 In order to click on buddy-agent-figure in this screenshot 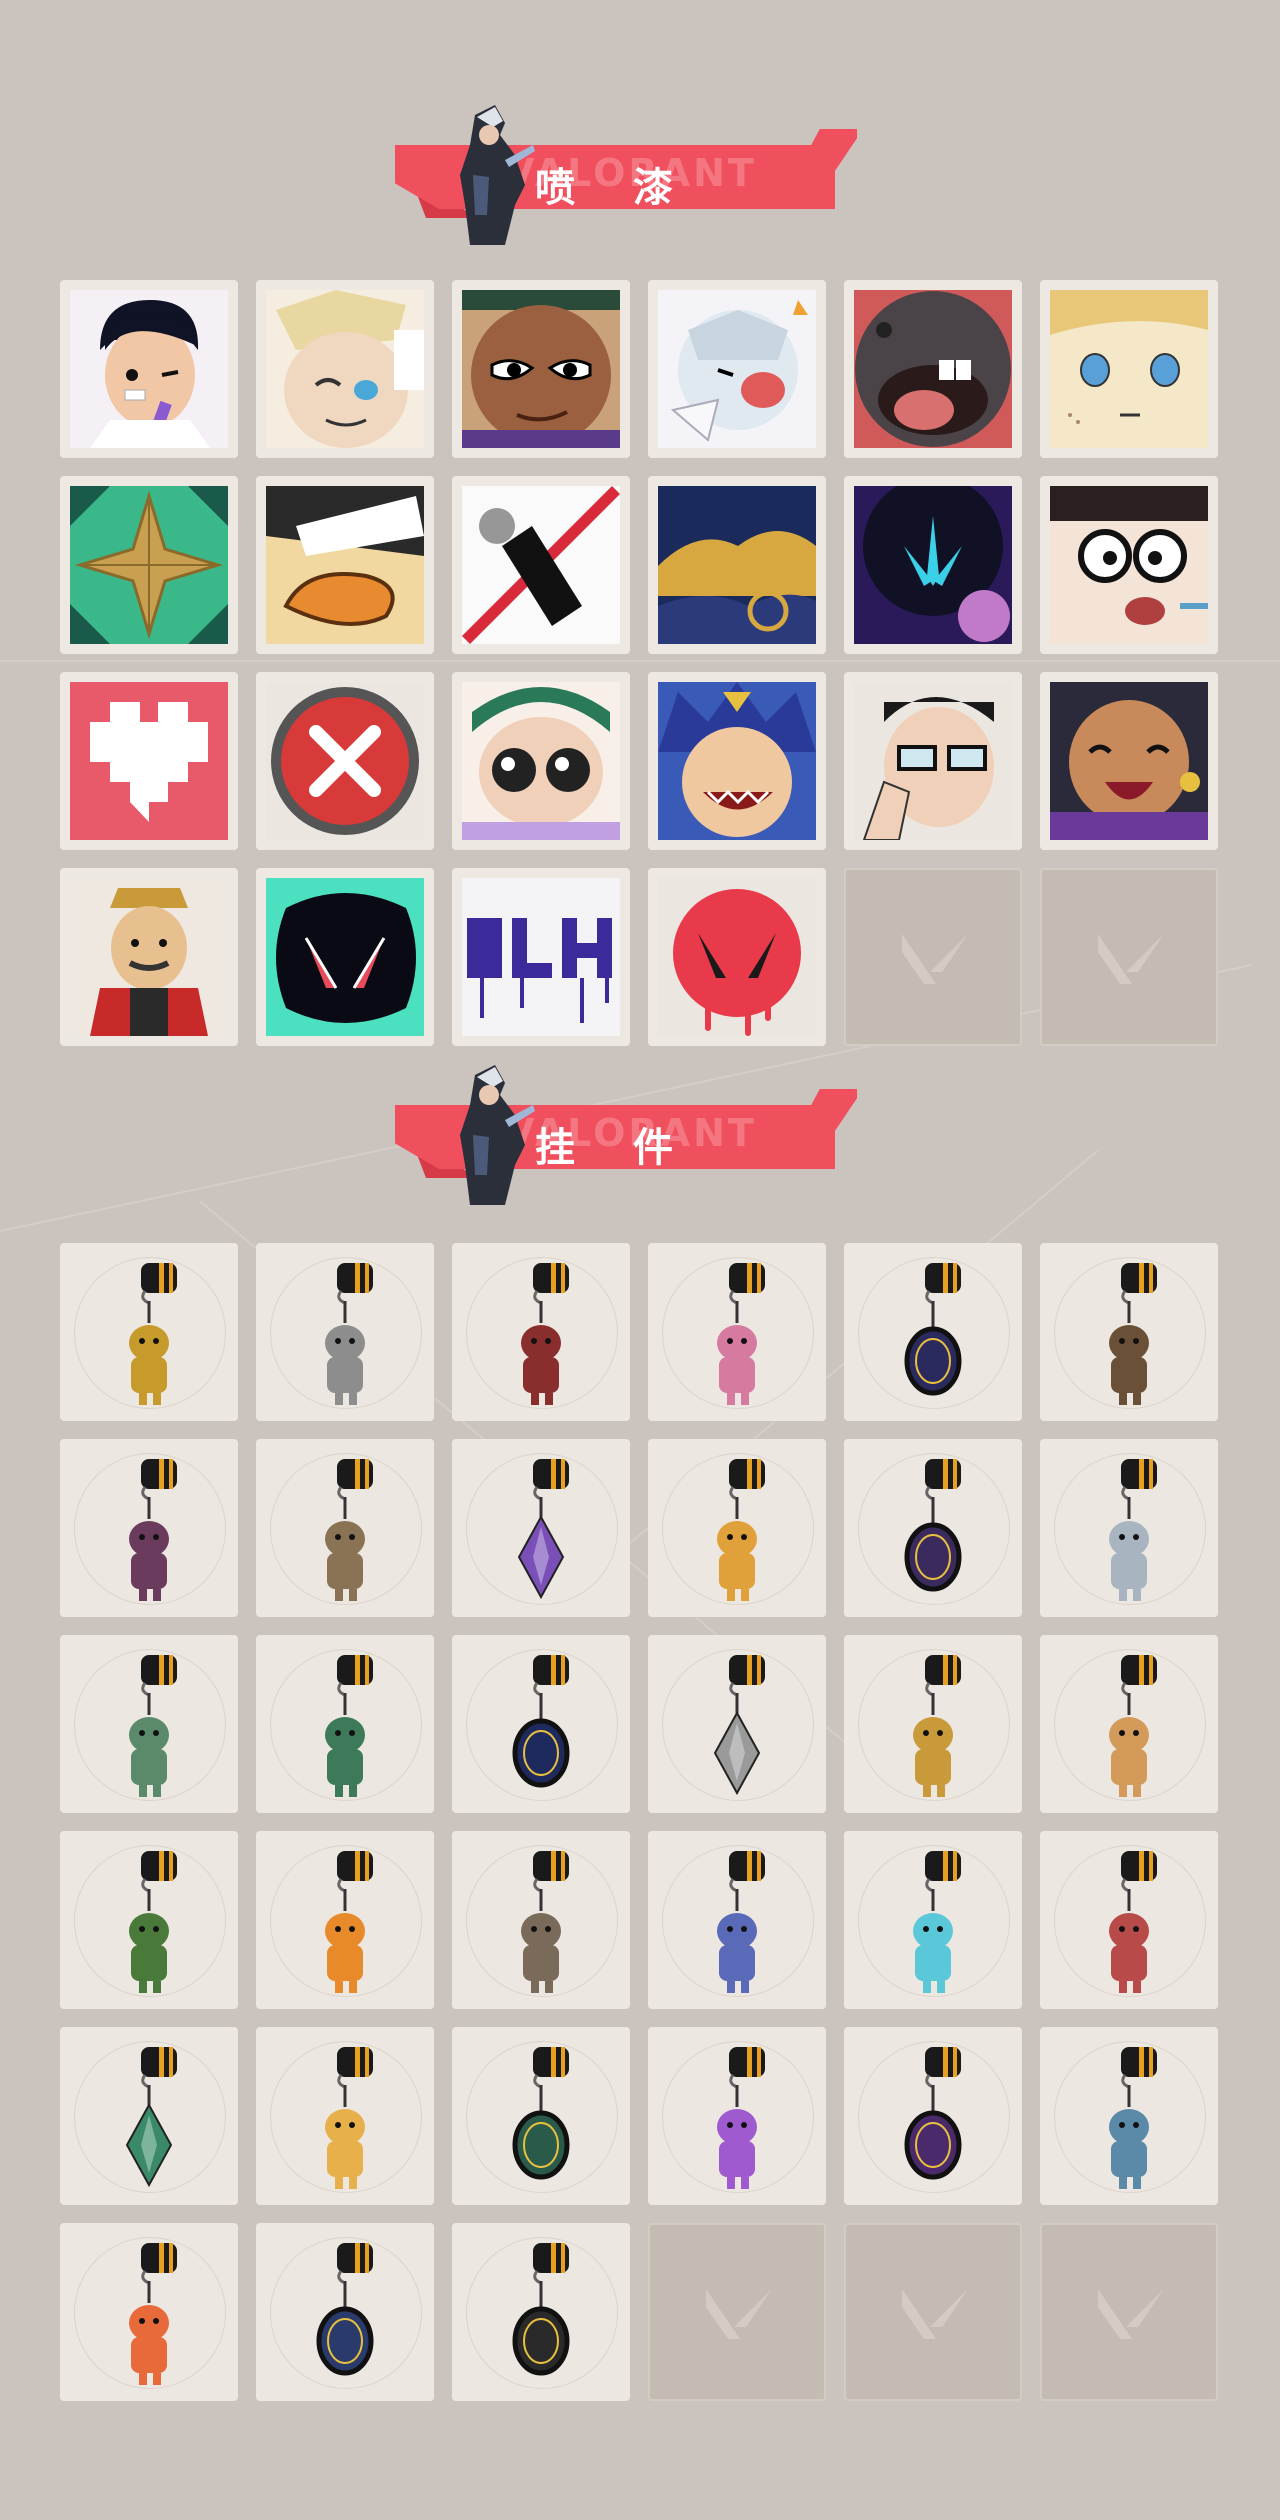, I will do `click(149, 1528)`.